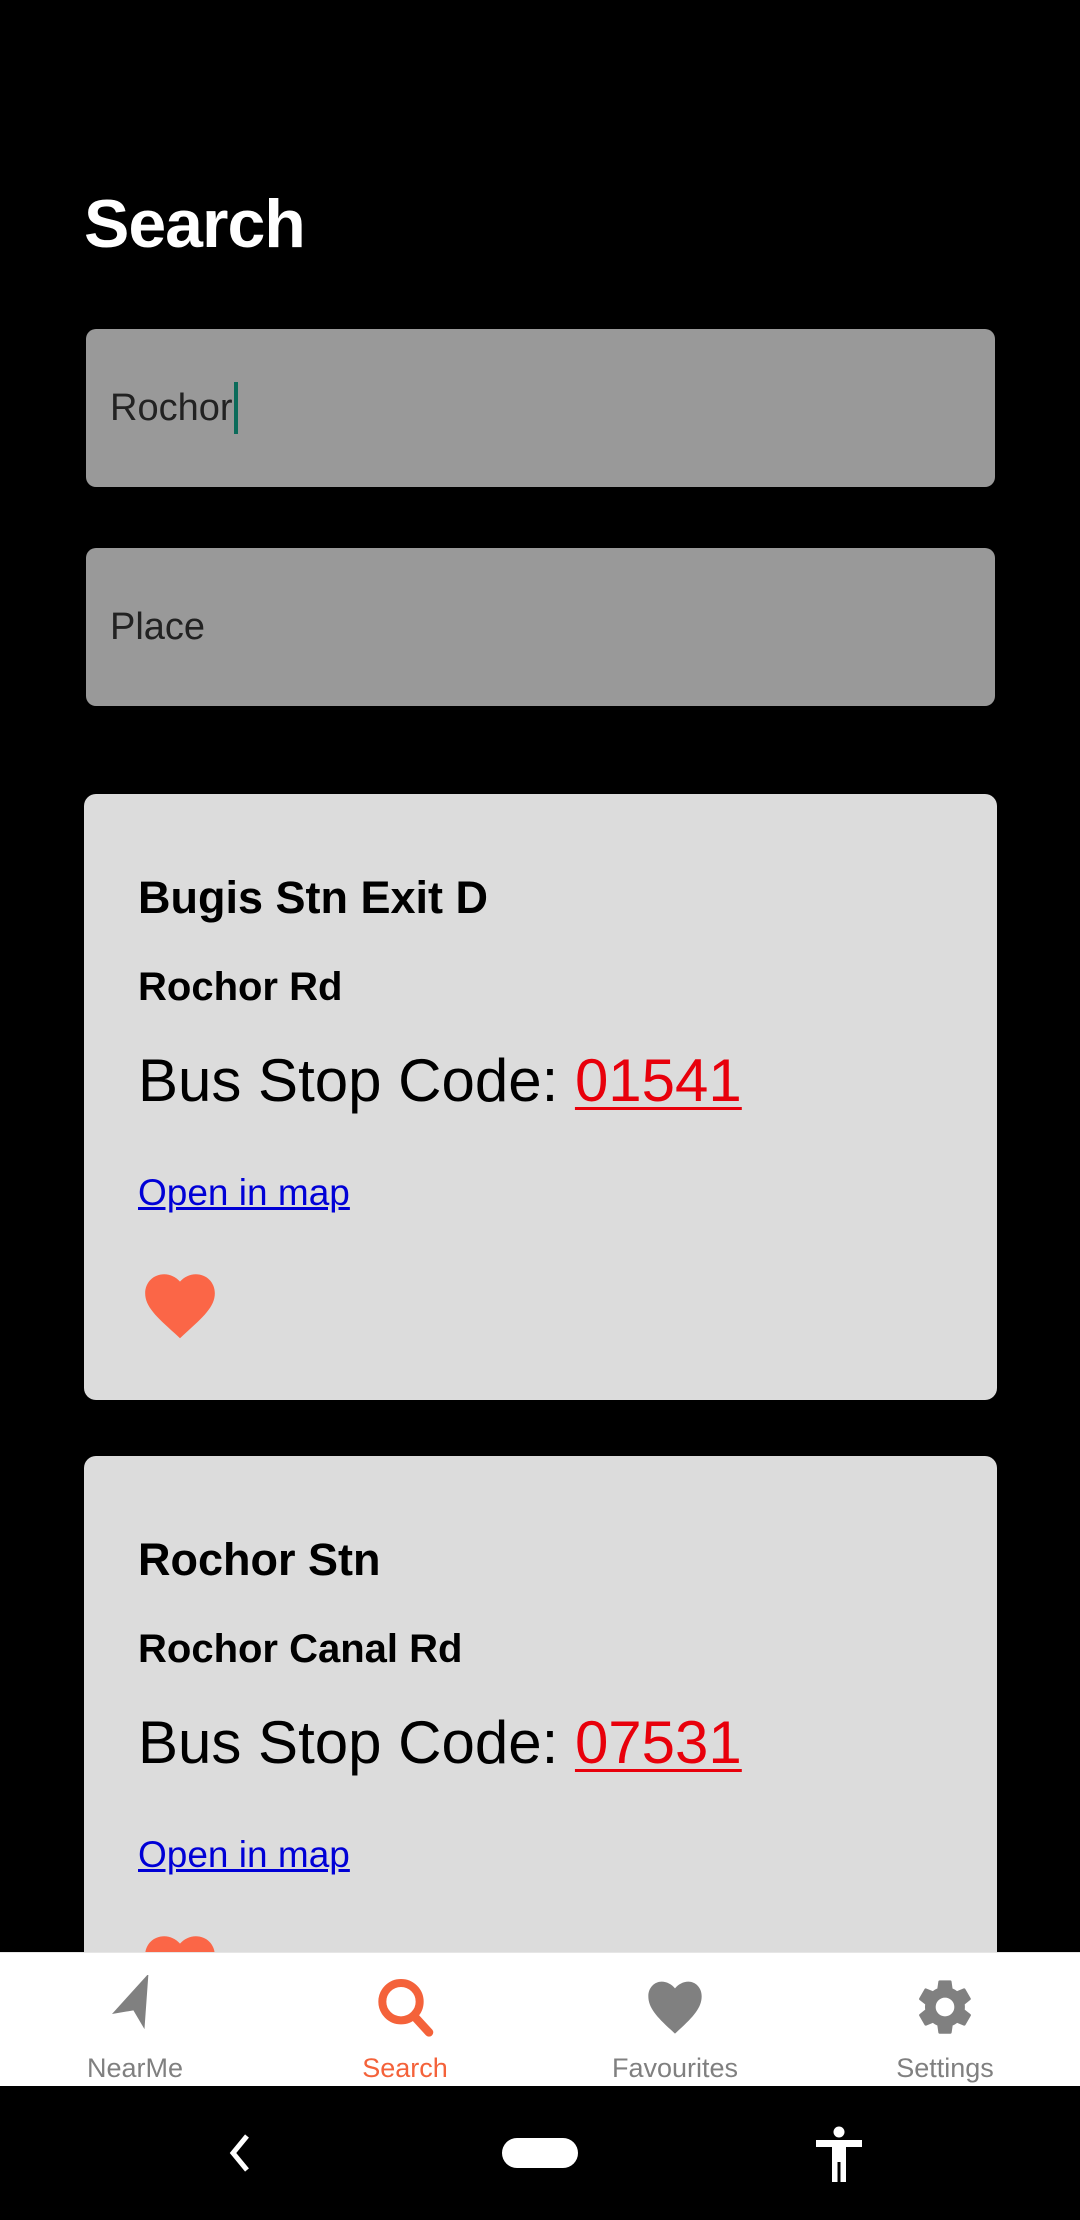  Describe the element at coordinates (540, 2153) in the screenshot. I see `home-pill-button` at that location.